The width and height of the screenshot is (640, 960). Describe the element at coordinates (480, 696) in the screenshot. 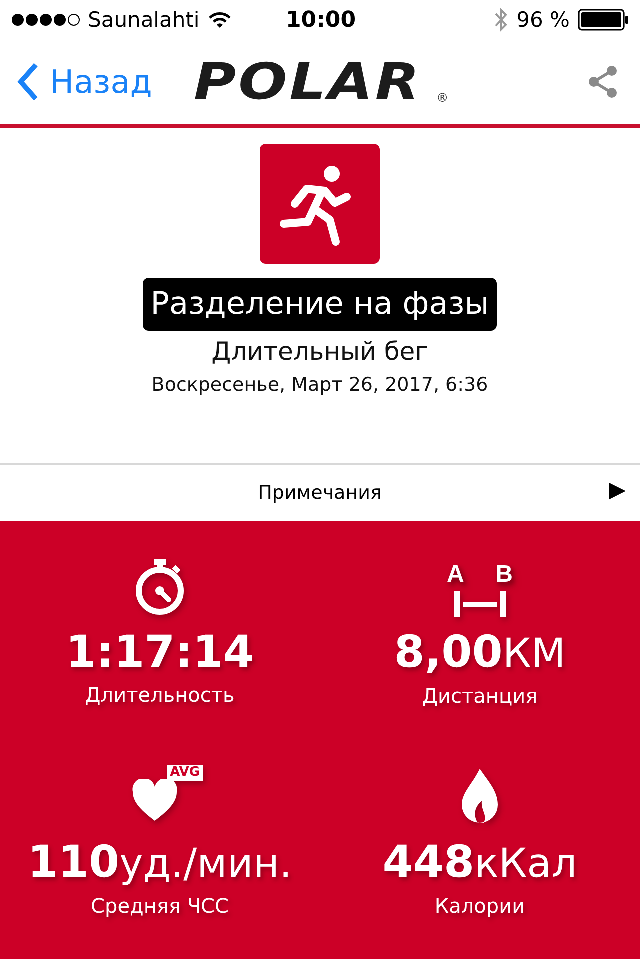

I see `metric-label: Дистанция` at that location.